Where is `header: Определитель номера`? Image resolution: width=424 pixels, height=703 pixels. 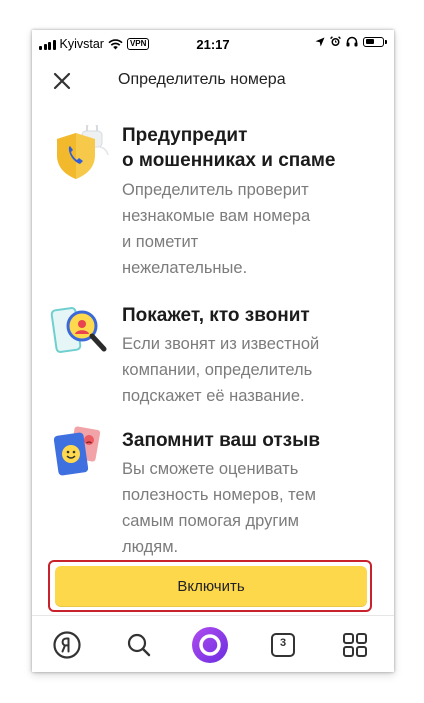
header: Определитель номера is located at coordinates (213, 81).